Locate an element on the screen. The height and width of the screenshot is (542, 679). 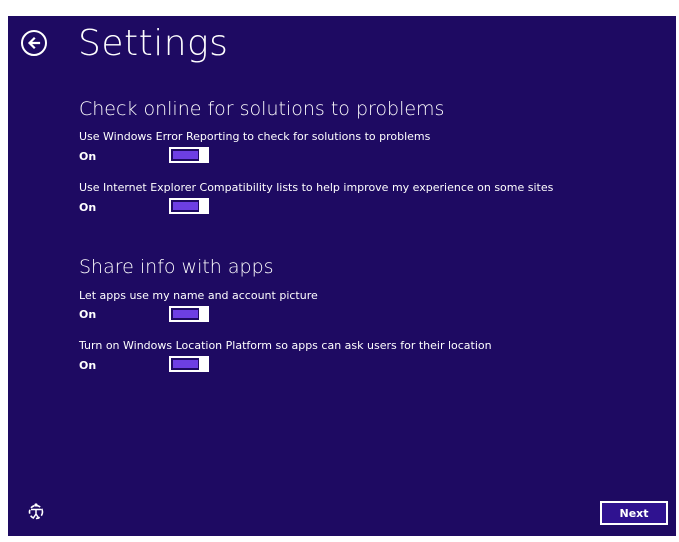
setting-state-error-reporting: On is located at coordinates (88, 156).